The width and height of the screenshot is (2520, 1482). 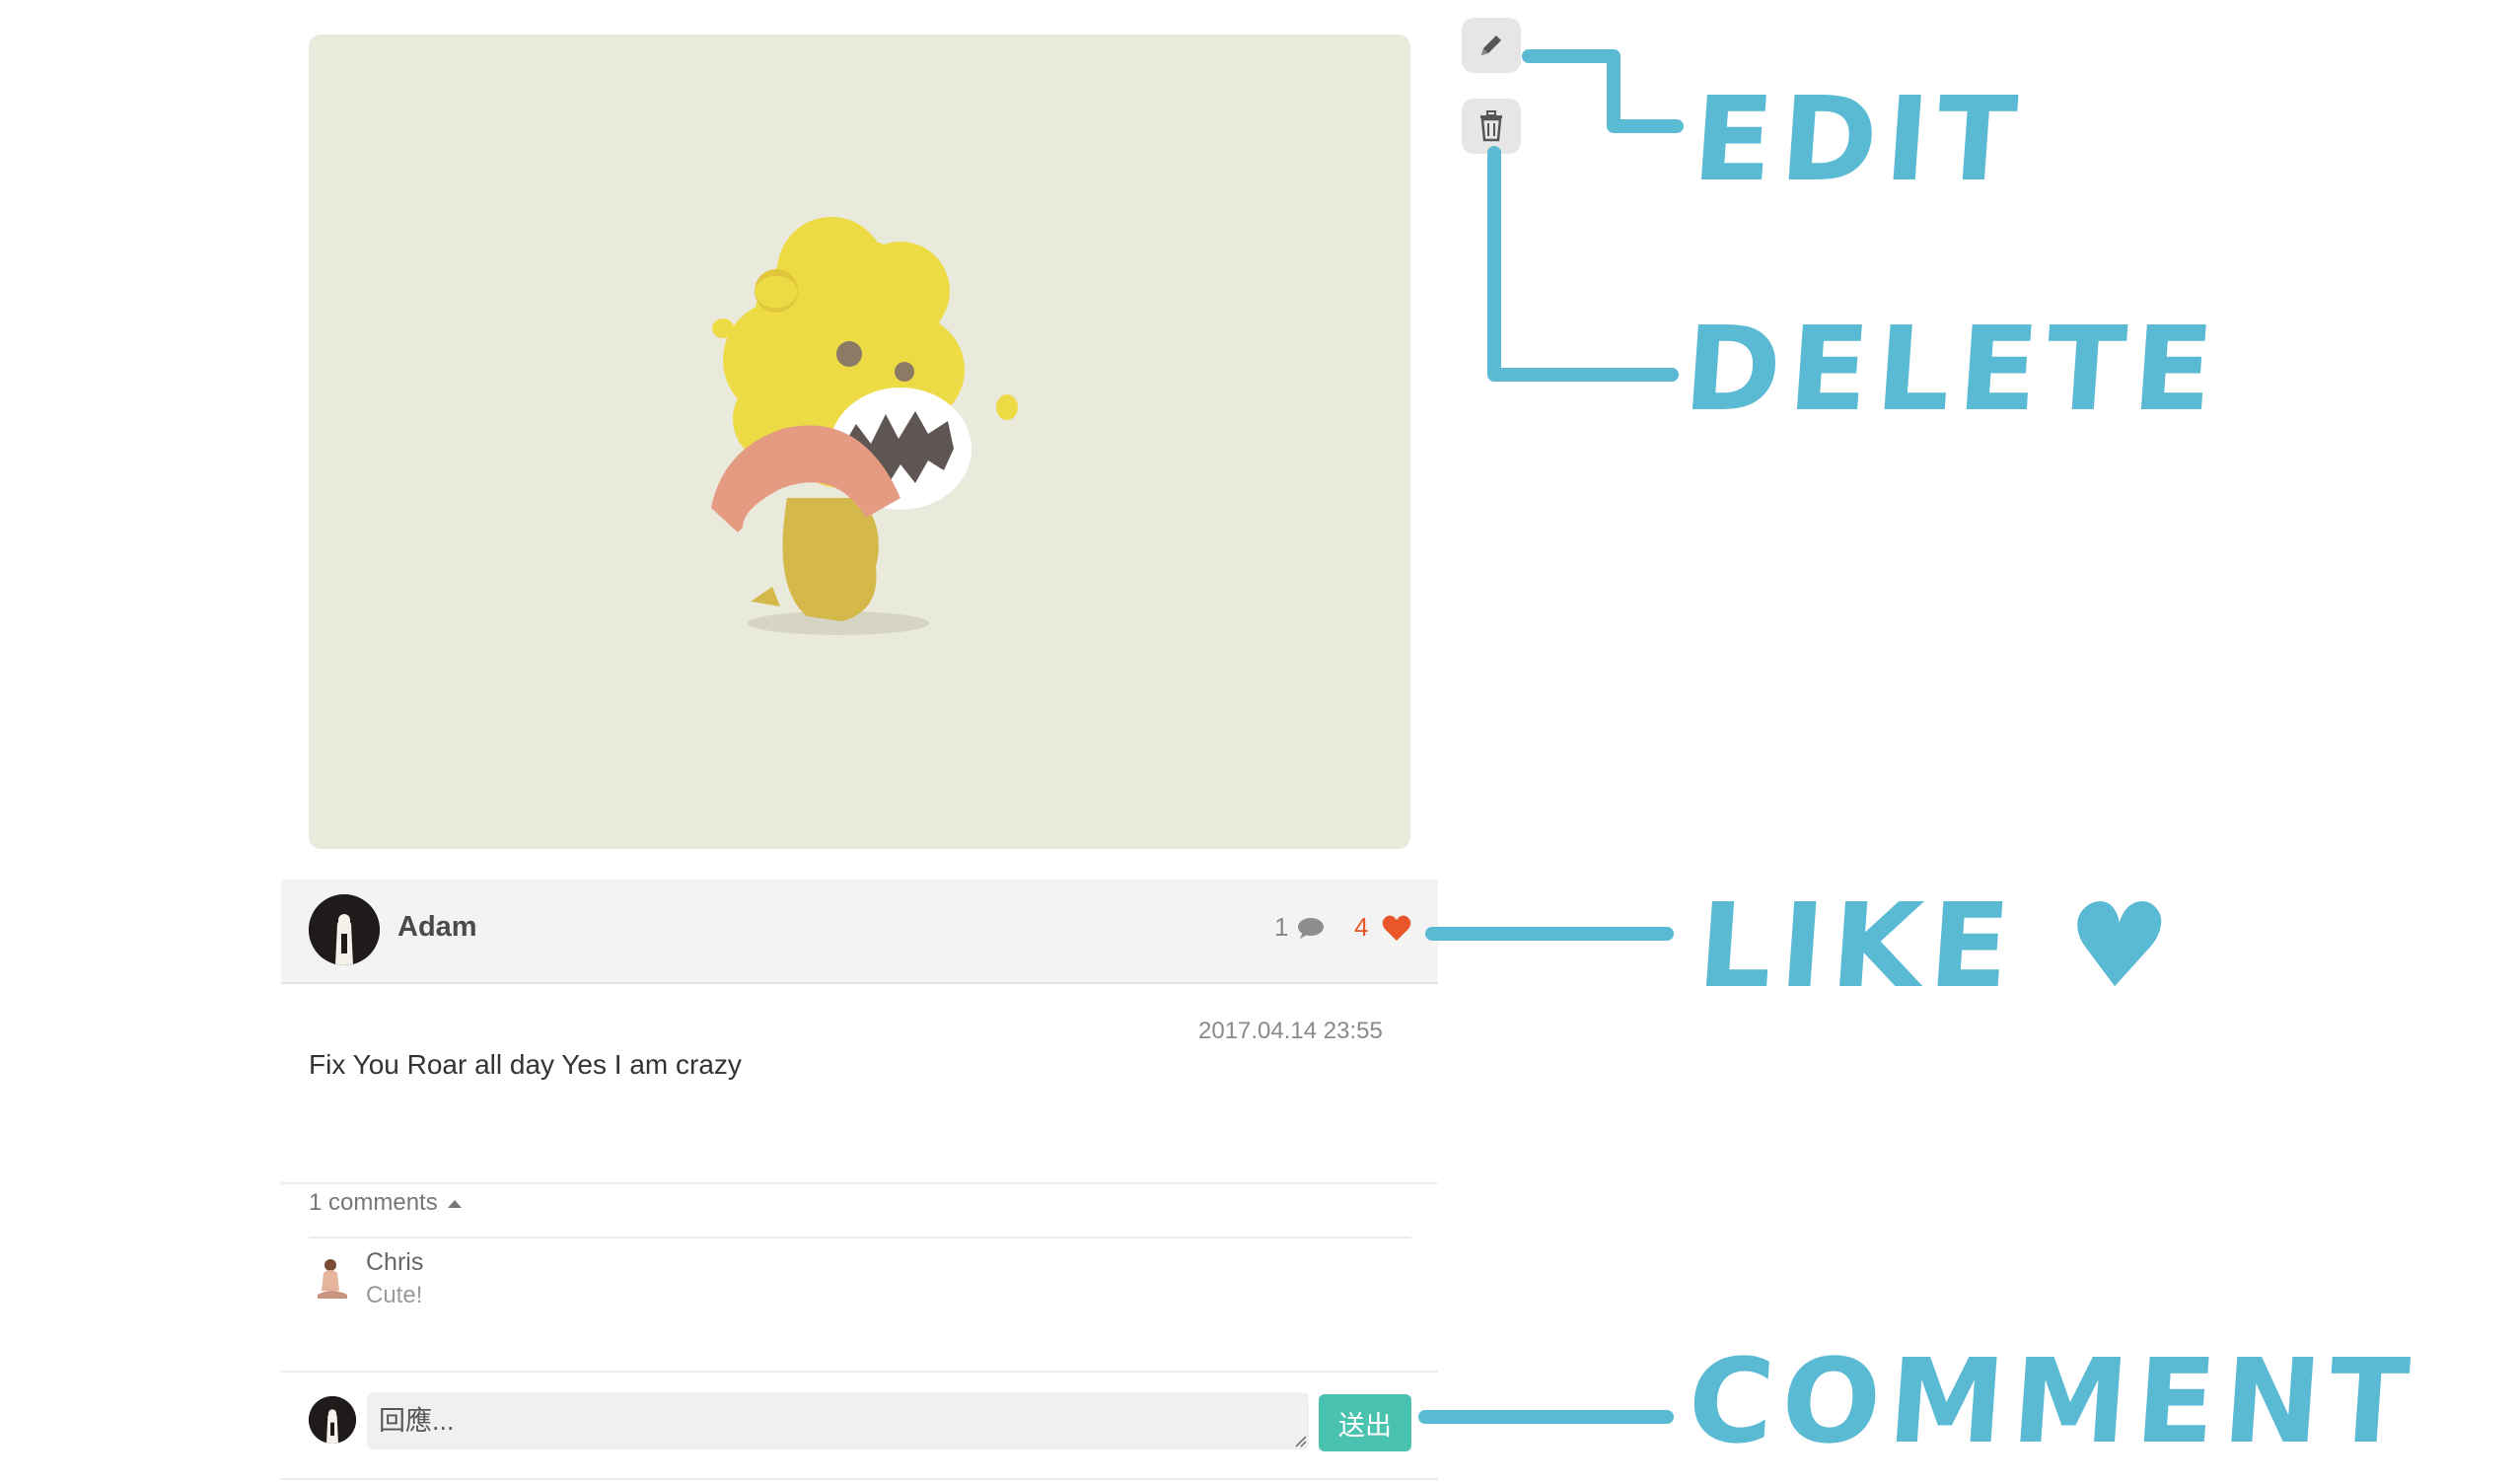 What do you see at coordinates (1551, 736) in the screenshot?
I see `annotation-connectors` at bounding box center [1551, 736].